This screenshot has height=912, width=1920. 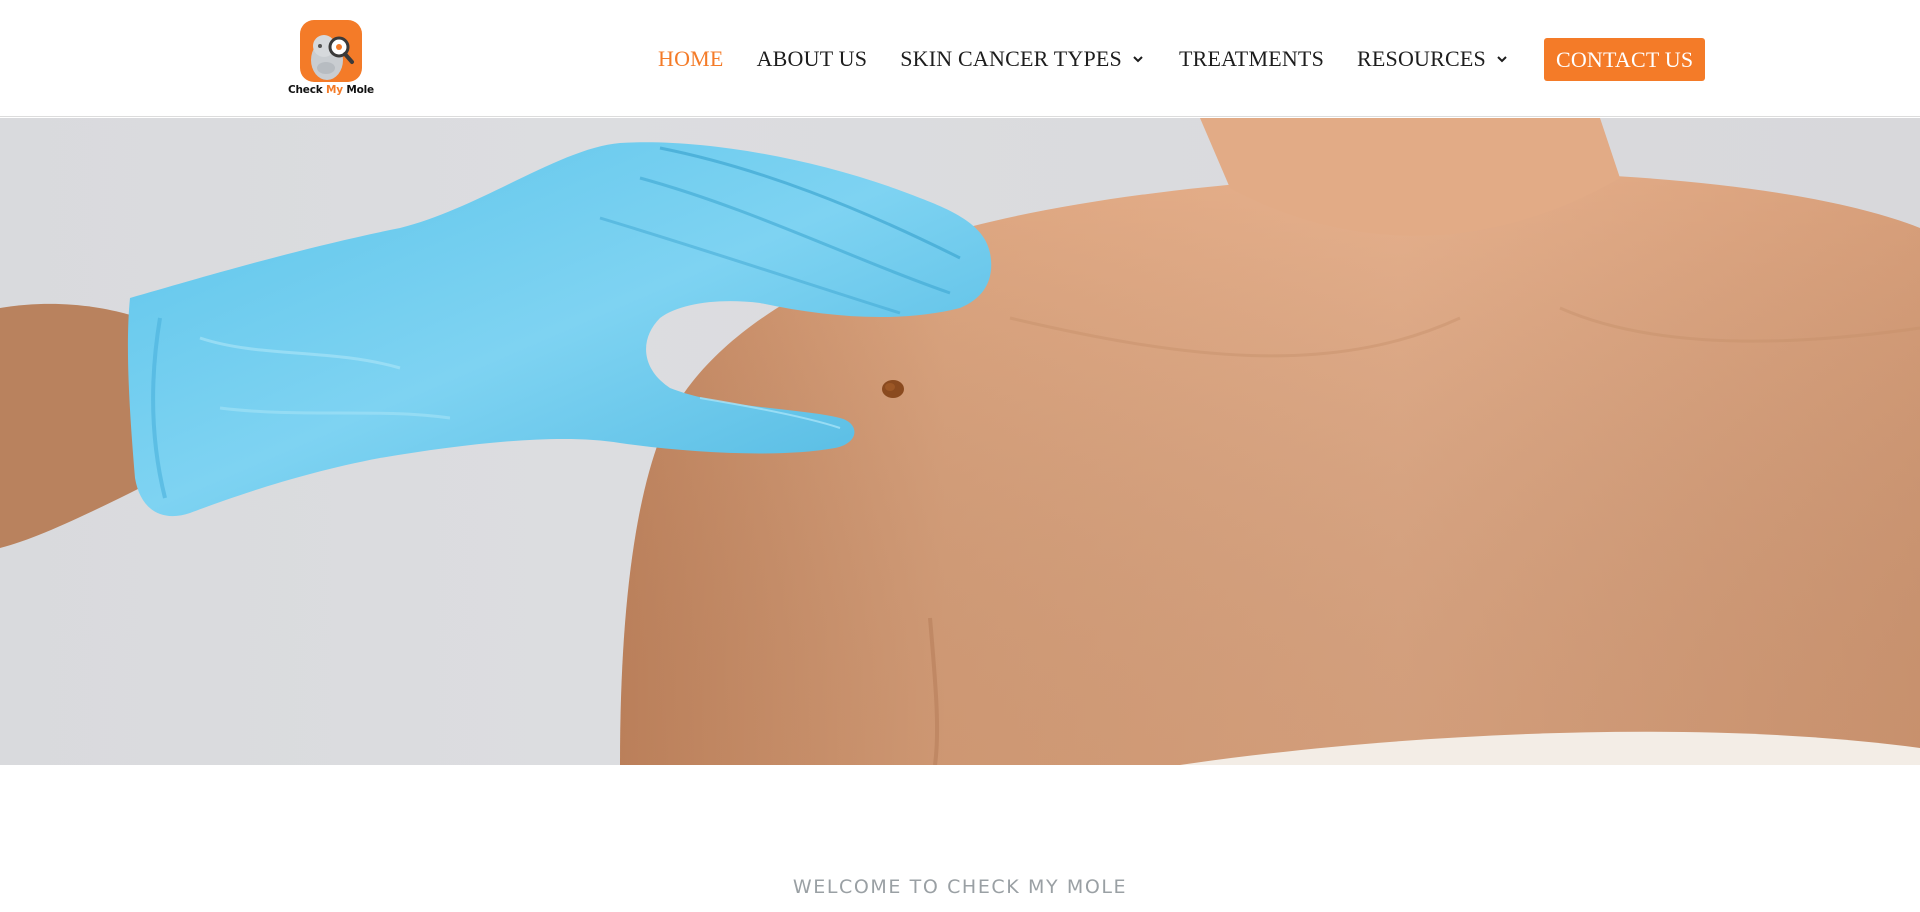 I want to click on nav-item-label: HOME, so click(x=691, y=58).